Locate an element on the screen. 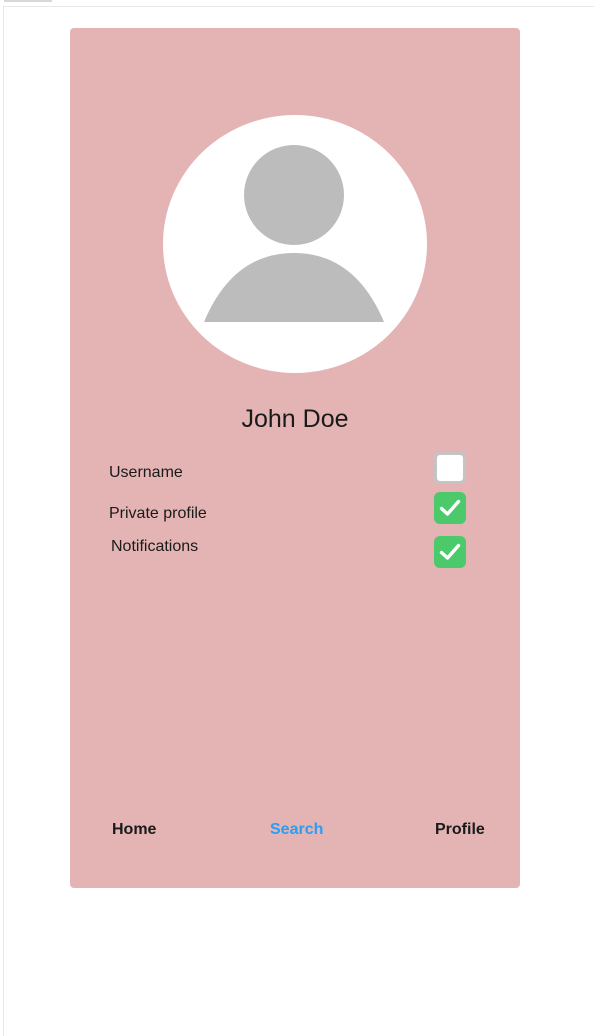  window-left-border is located at coordinates (3, 521).